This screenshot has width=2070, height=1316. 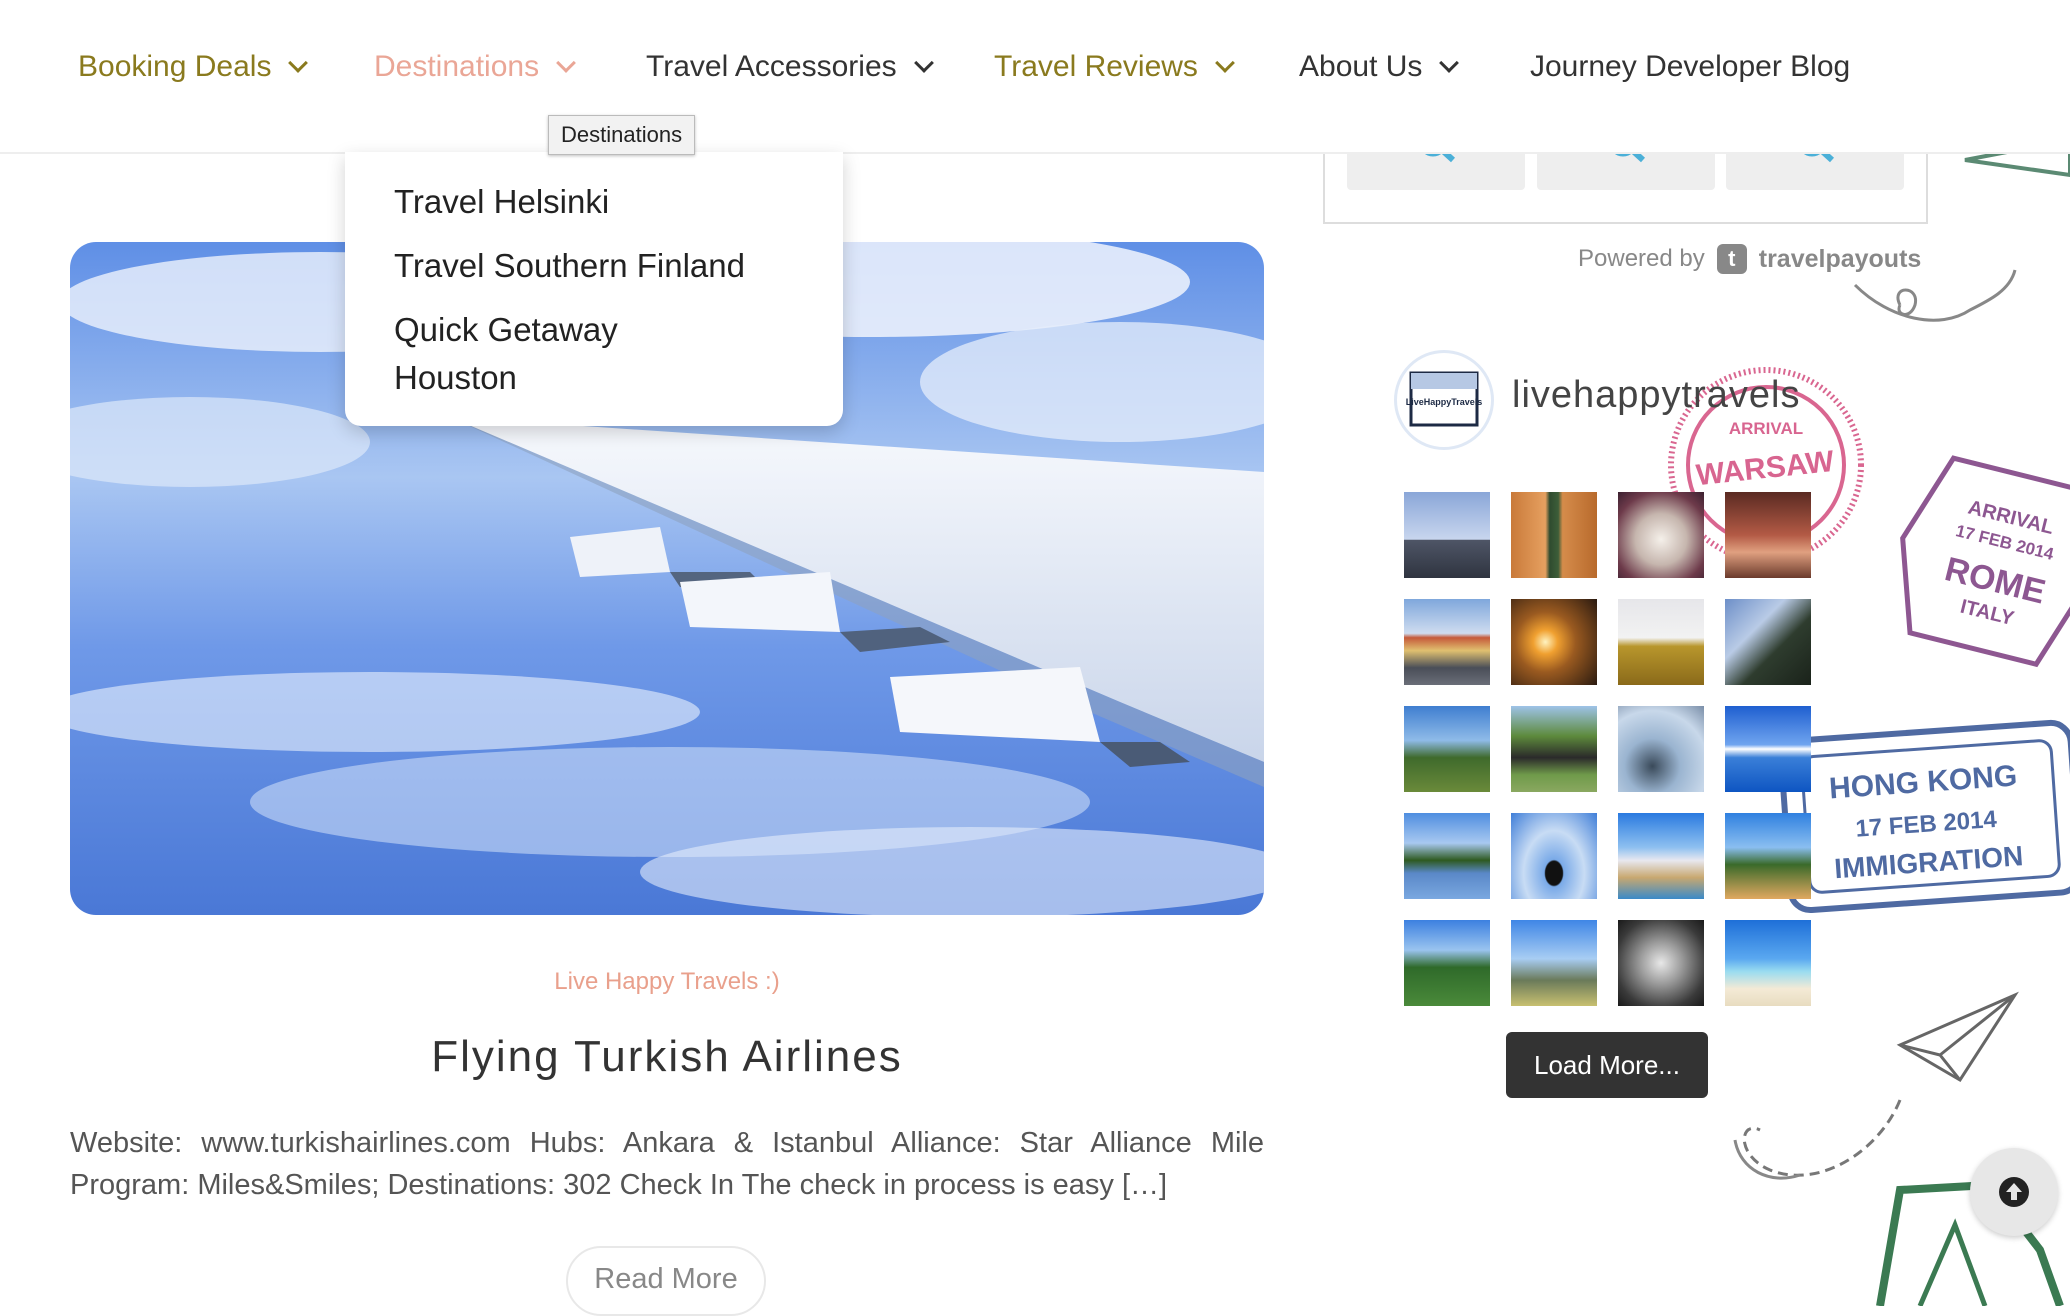 I want to click on nav-label: Travel Accessories, so click(x=771, y=66).